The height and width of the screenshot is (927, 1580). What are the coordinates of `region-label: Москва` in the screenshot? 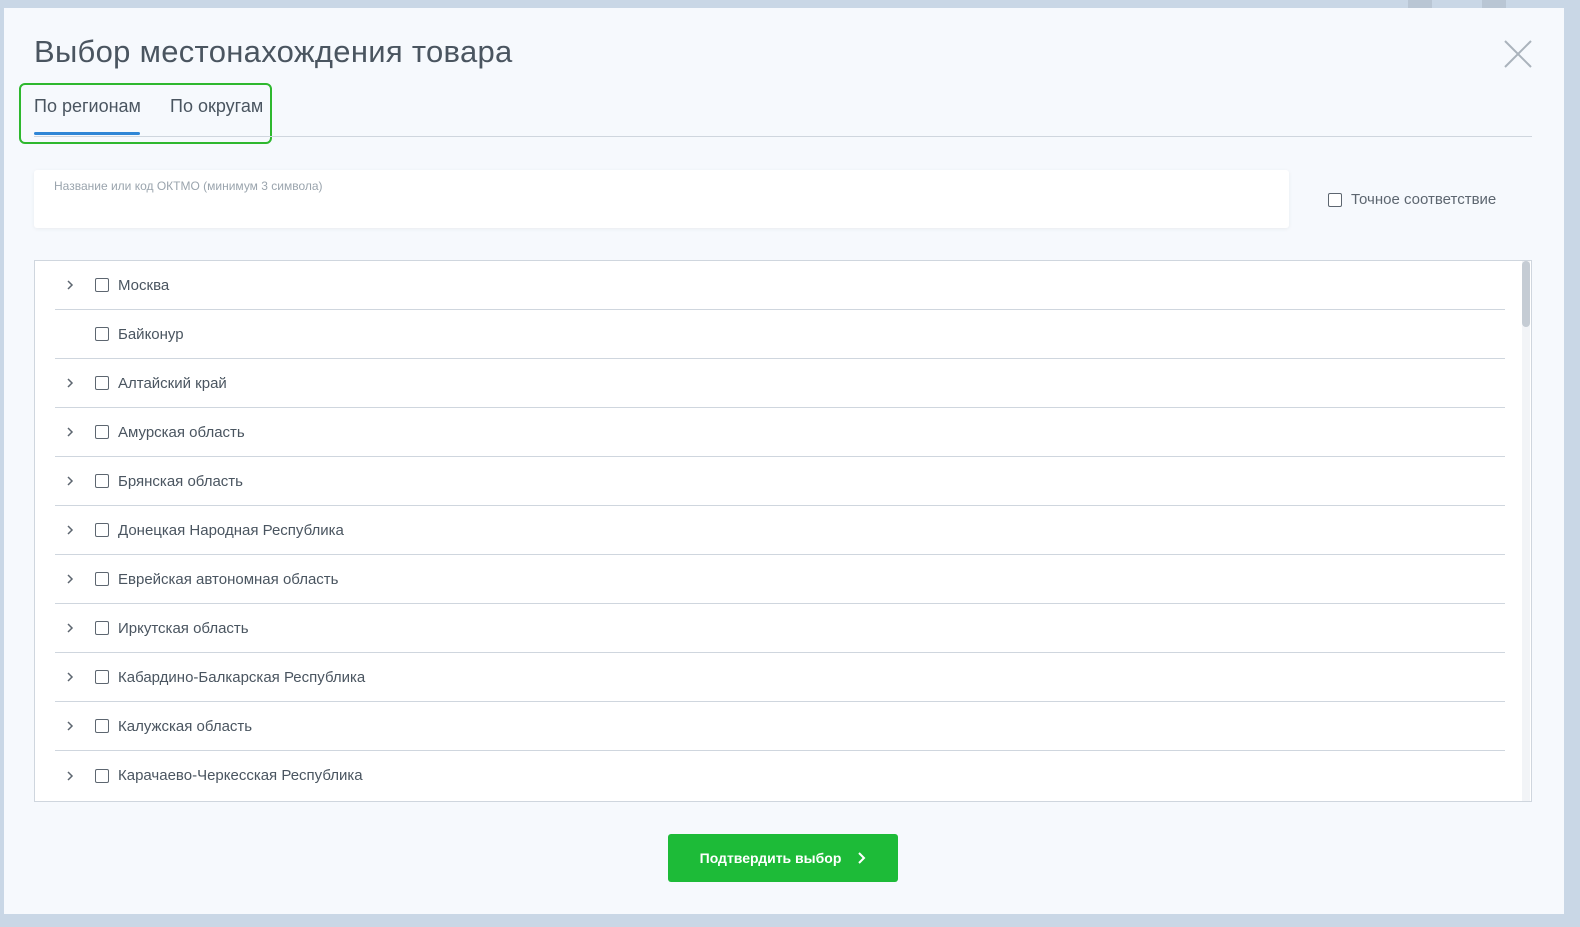 It's located at (144, 285).